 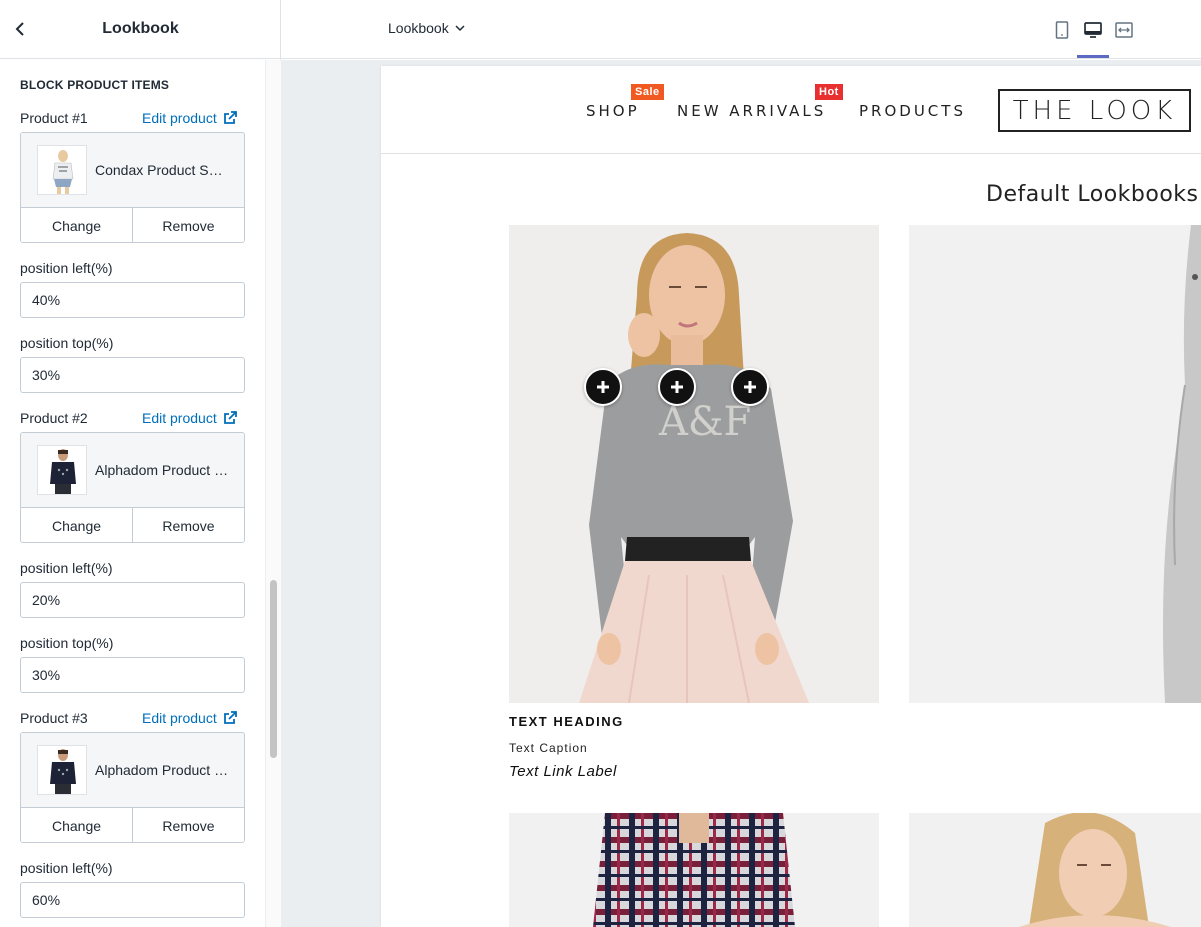 What do you see at coordinates (613, 111) in the screenshot?
I see `nav-item-shop: SHOP` at bounding box center [613, 111].